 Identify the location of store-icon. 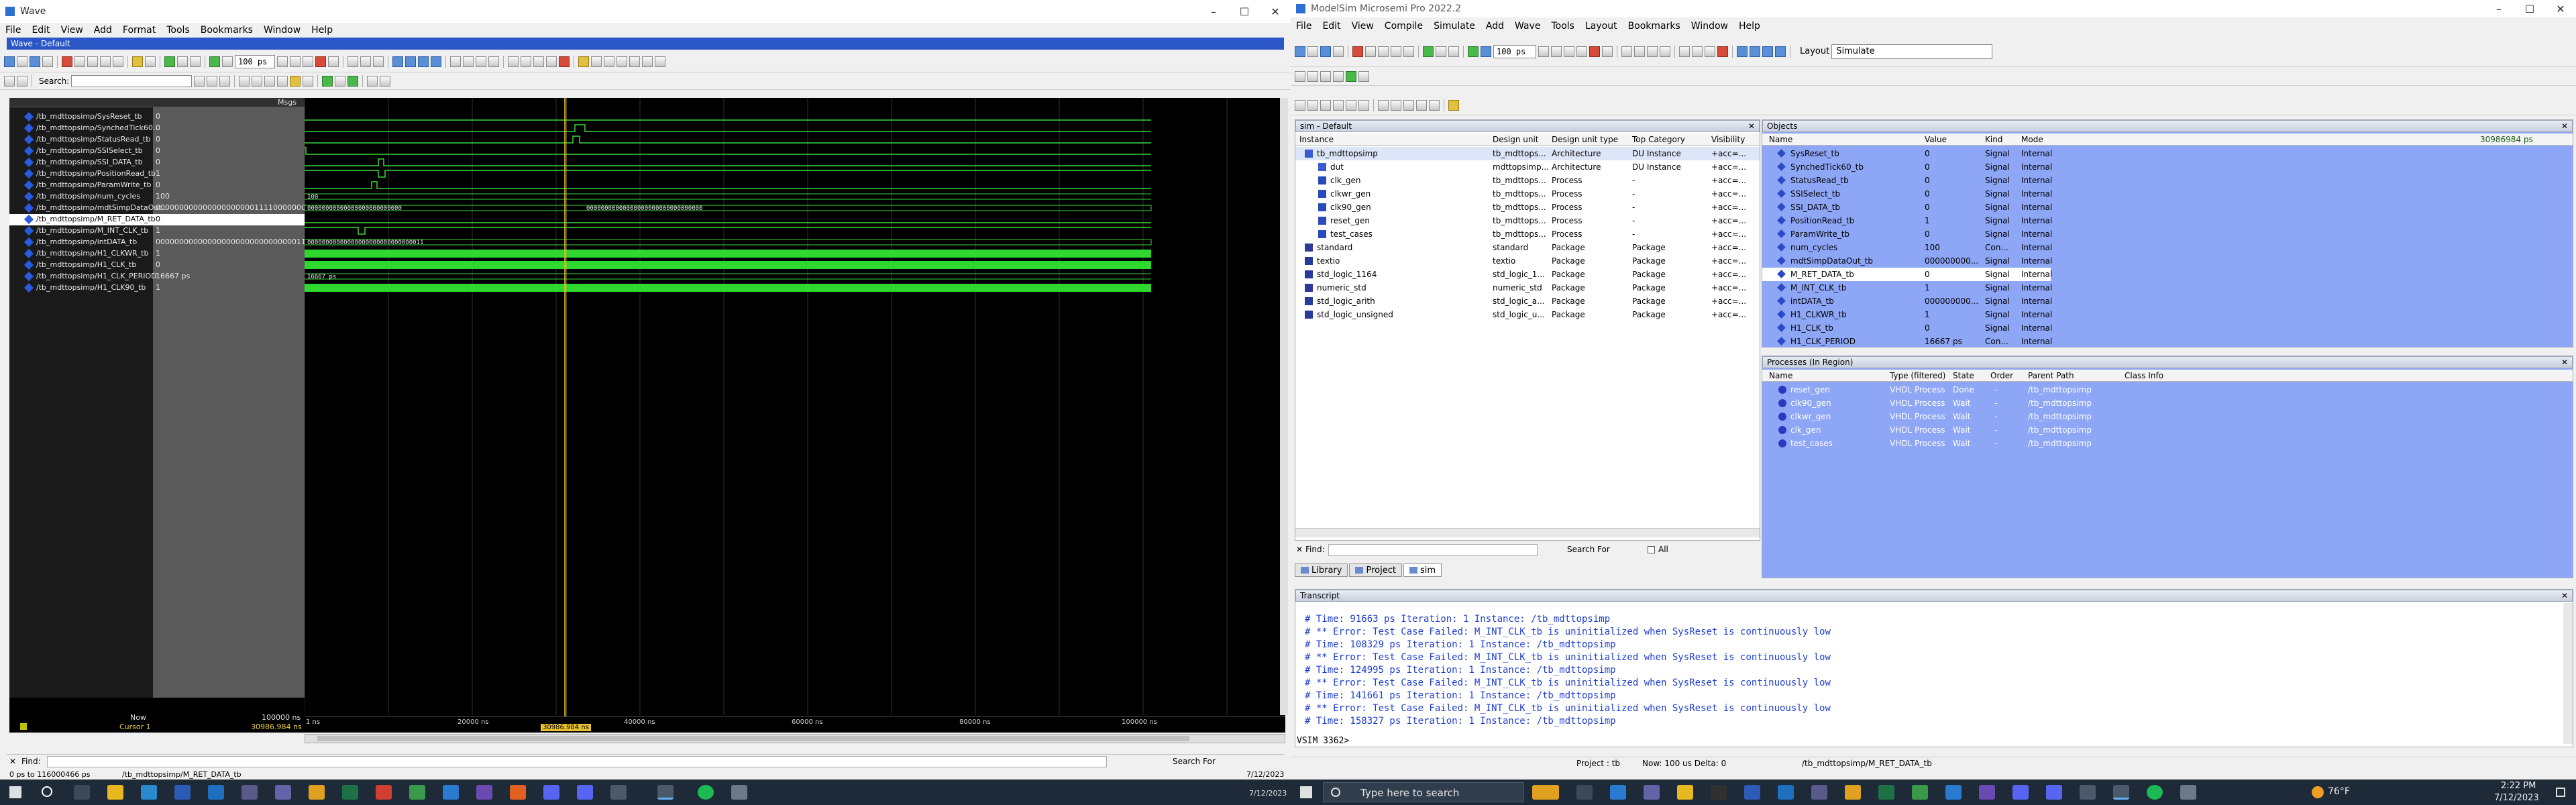
(1819, 792).